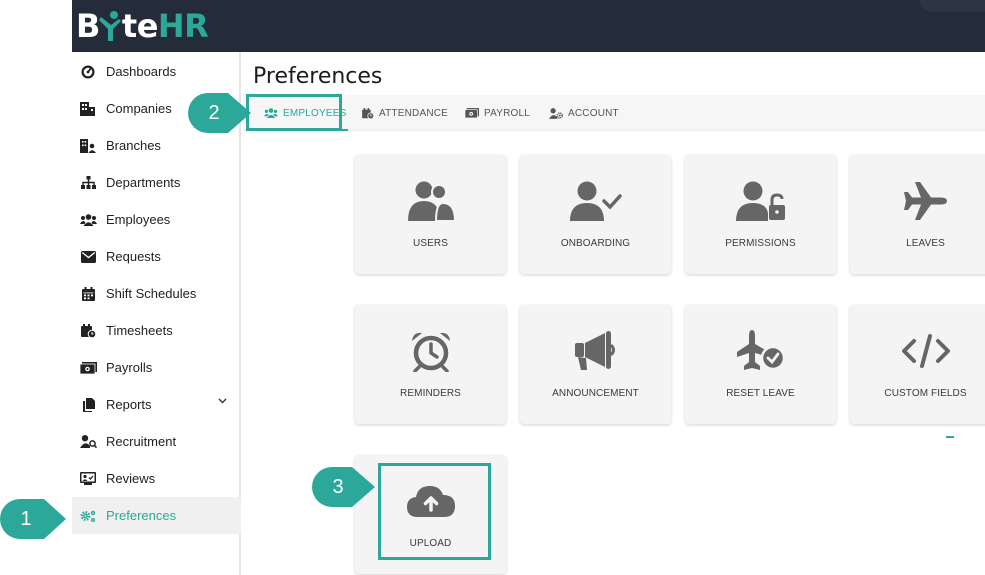  Describe the element at coordinates (88, 257) in the screenshot. I see `envelope-icon` at that location.